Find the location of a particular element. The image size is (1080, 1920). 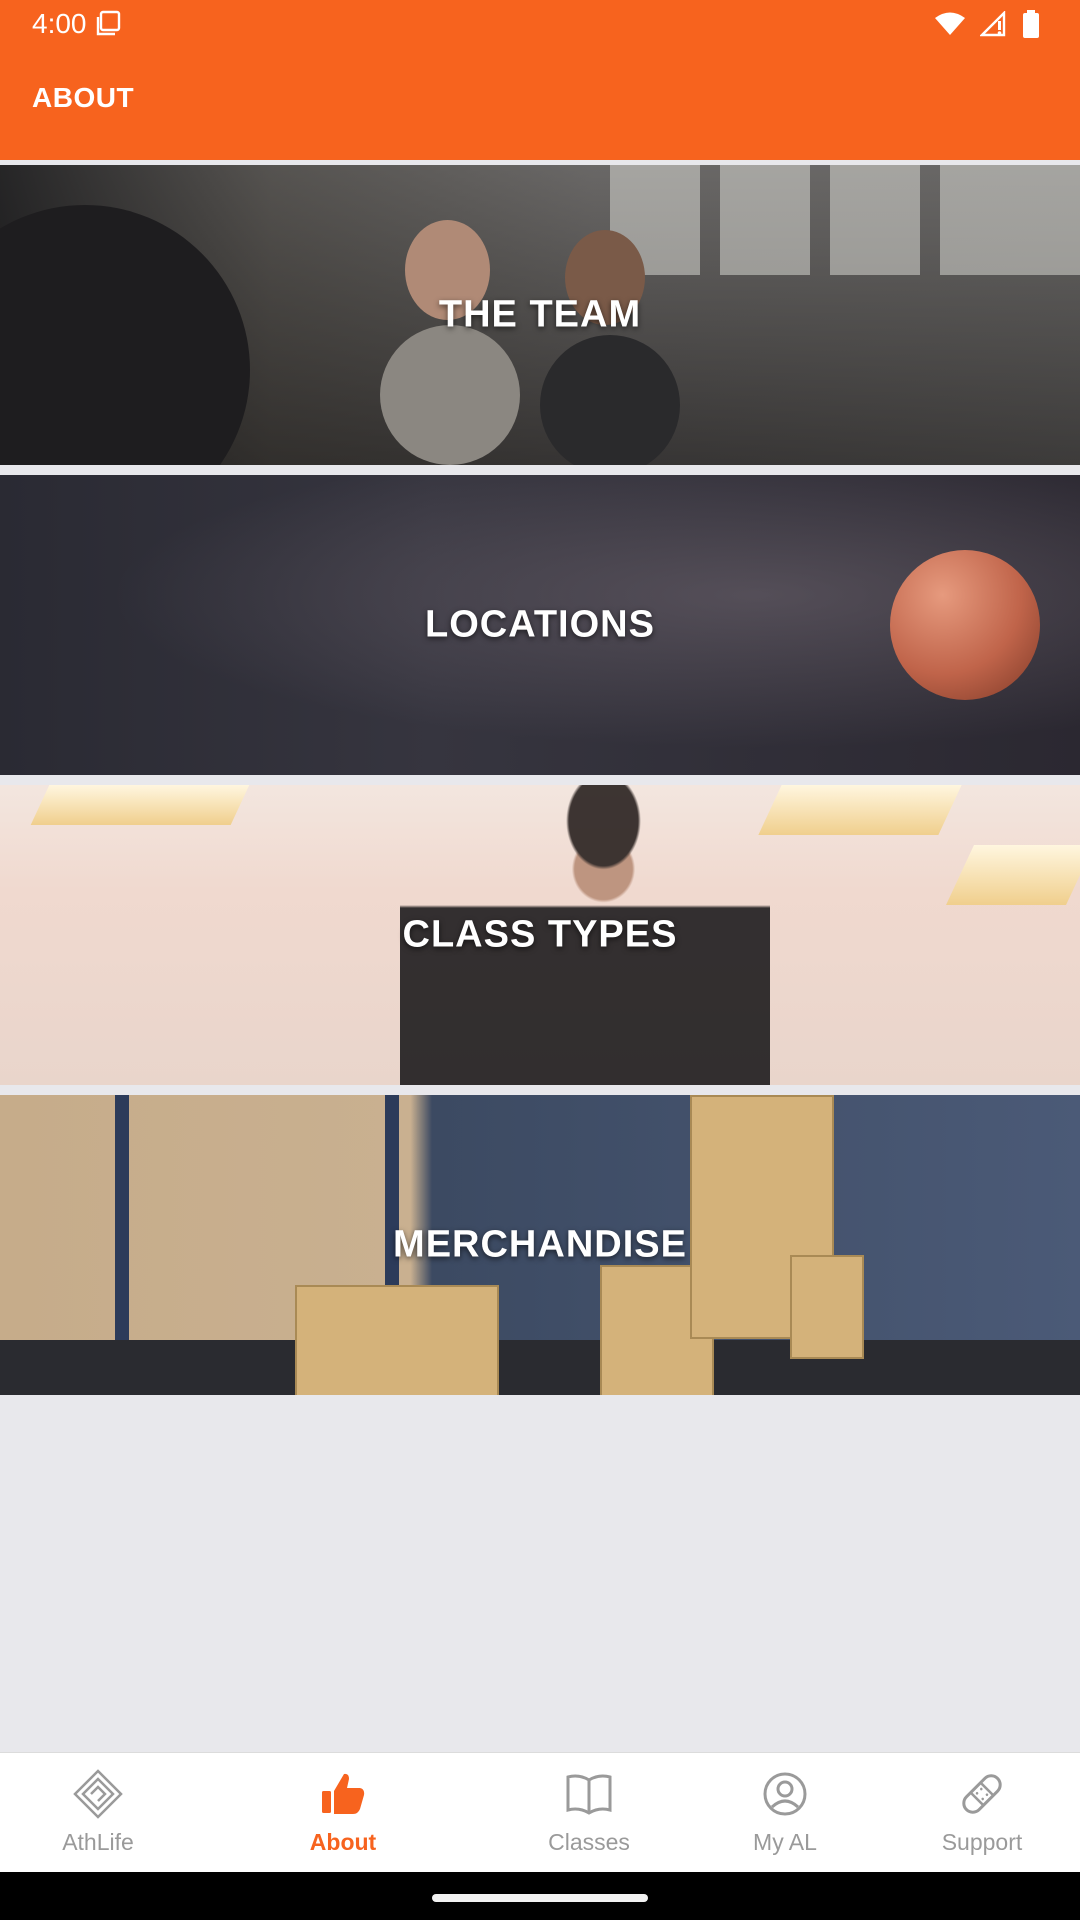

app-bar: 4:00 ABOUT is located at coordinates (540, 80).